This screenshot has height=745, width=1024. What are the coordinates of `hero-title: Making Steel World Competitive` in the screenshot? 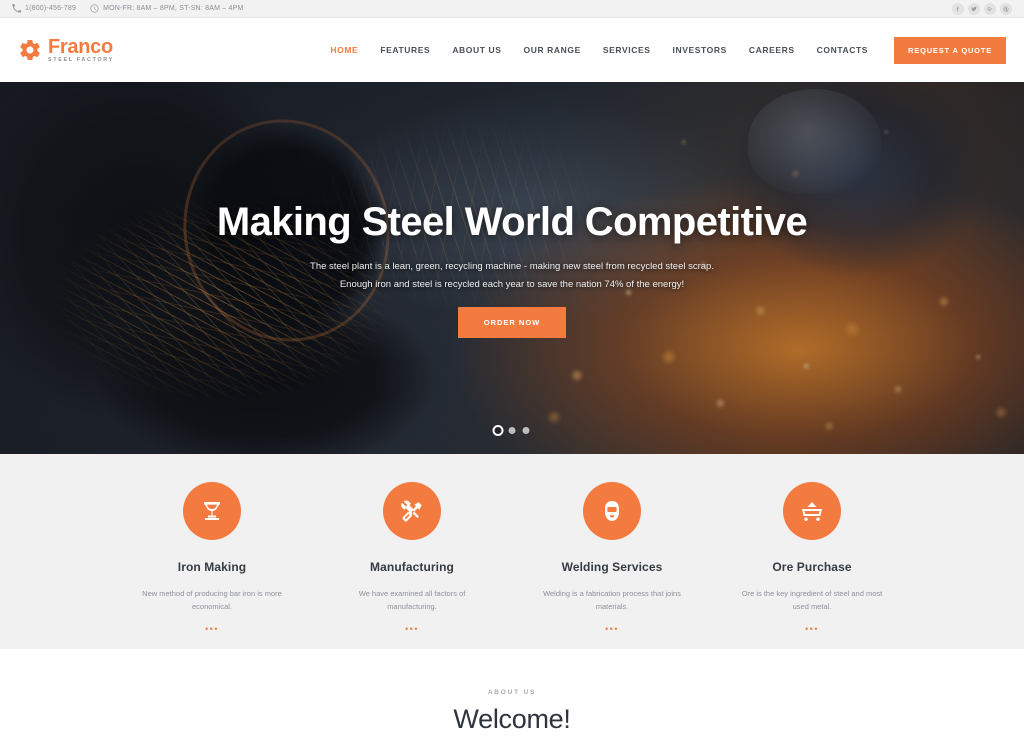 It's located at (512, 222).